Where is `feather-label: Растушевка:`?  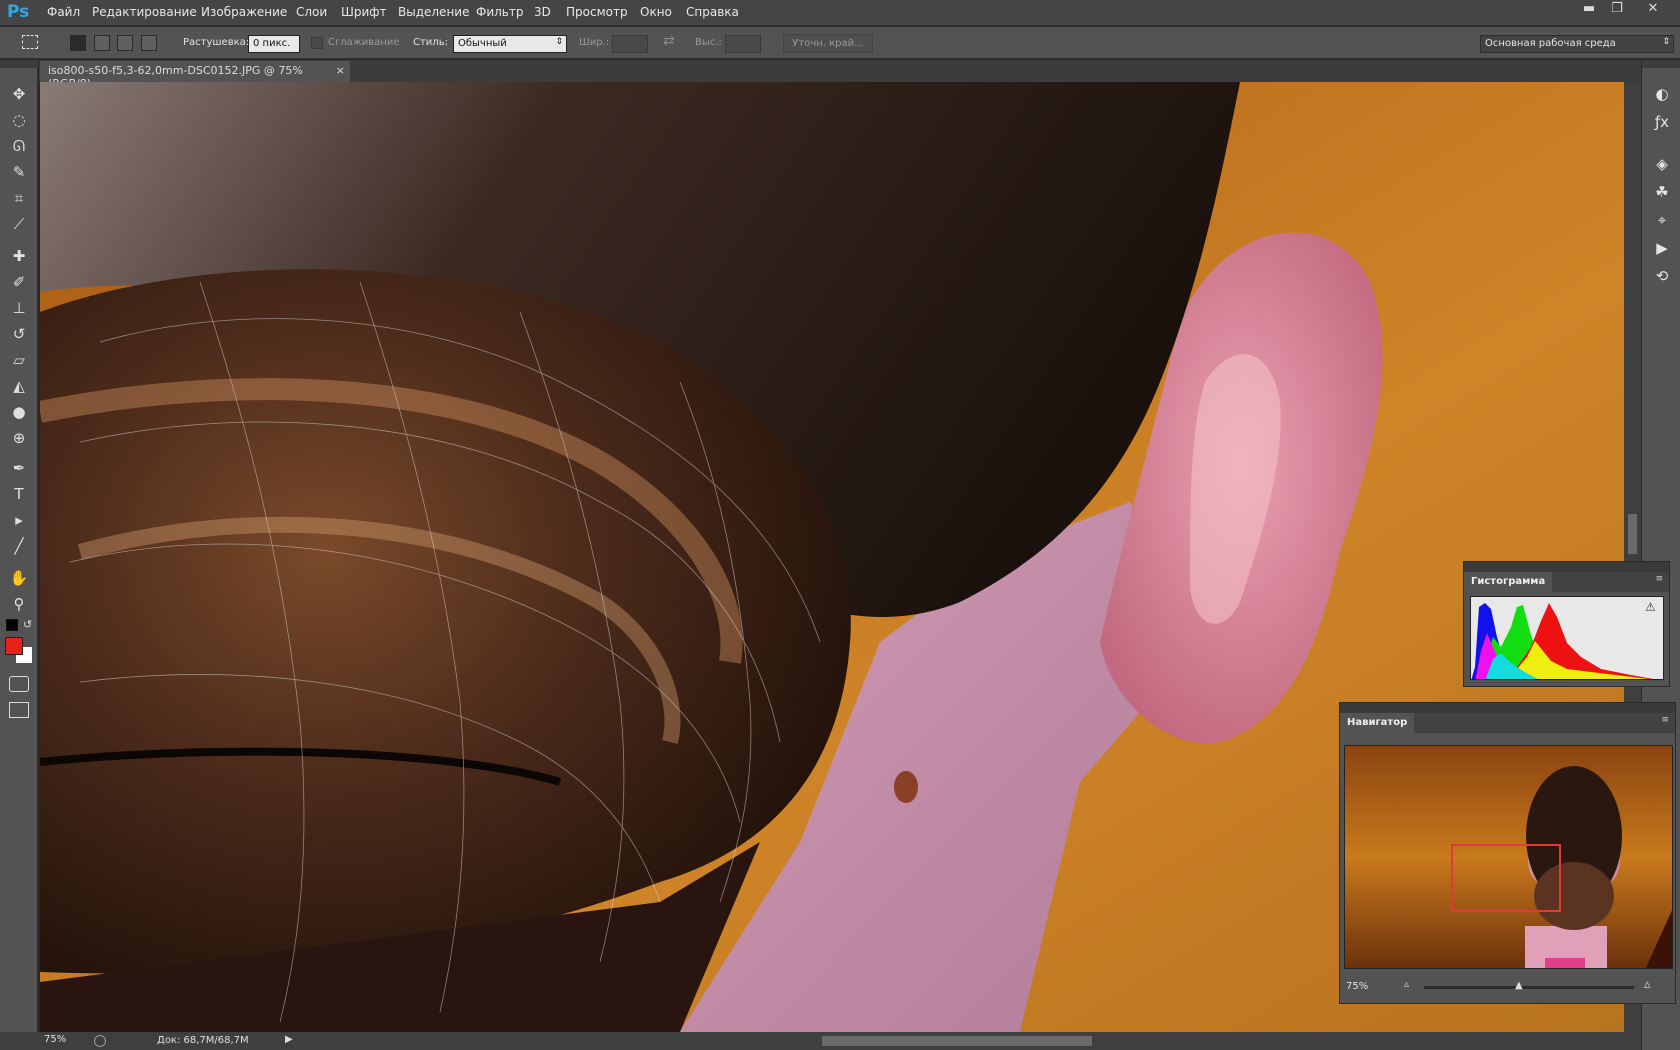
feather-label: Растушевка: is located at coordinates (216, 42).